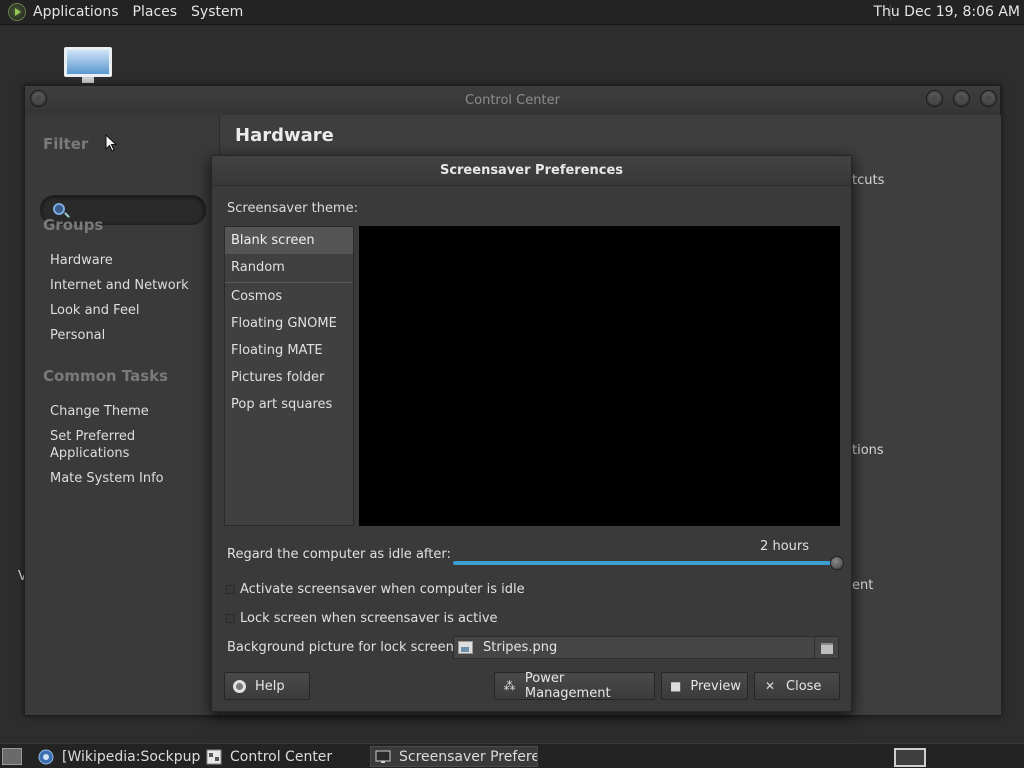  I want to click on maximize-button, so click(961, 98).